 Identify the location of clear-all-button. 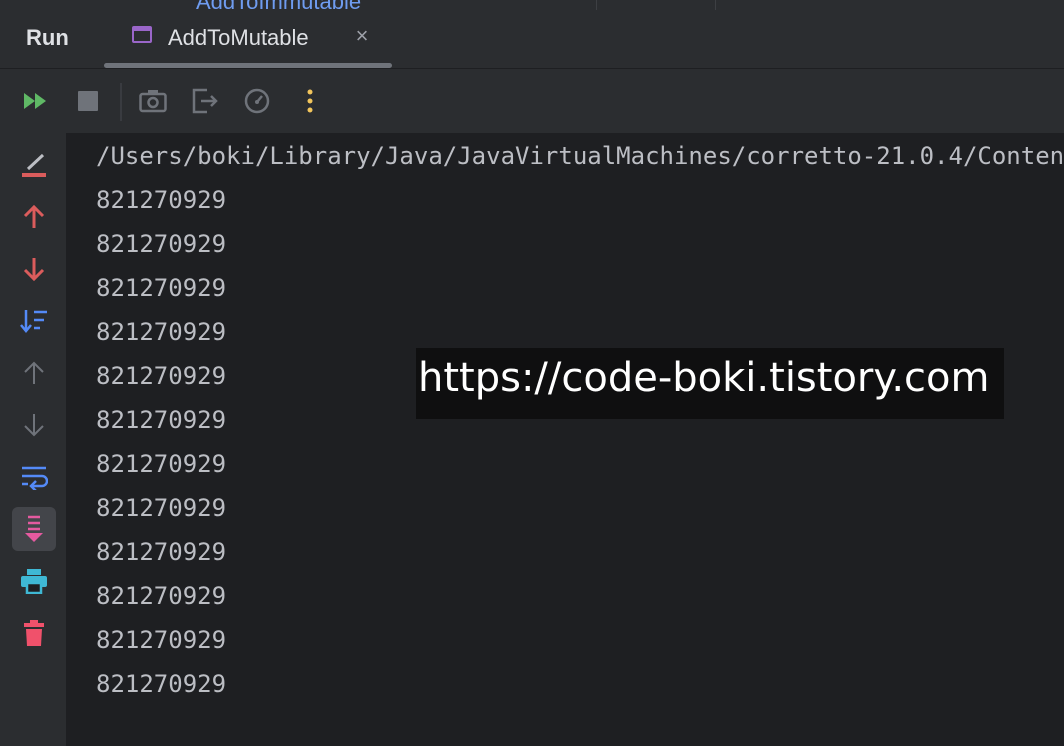
(34, 633).